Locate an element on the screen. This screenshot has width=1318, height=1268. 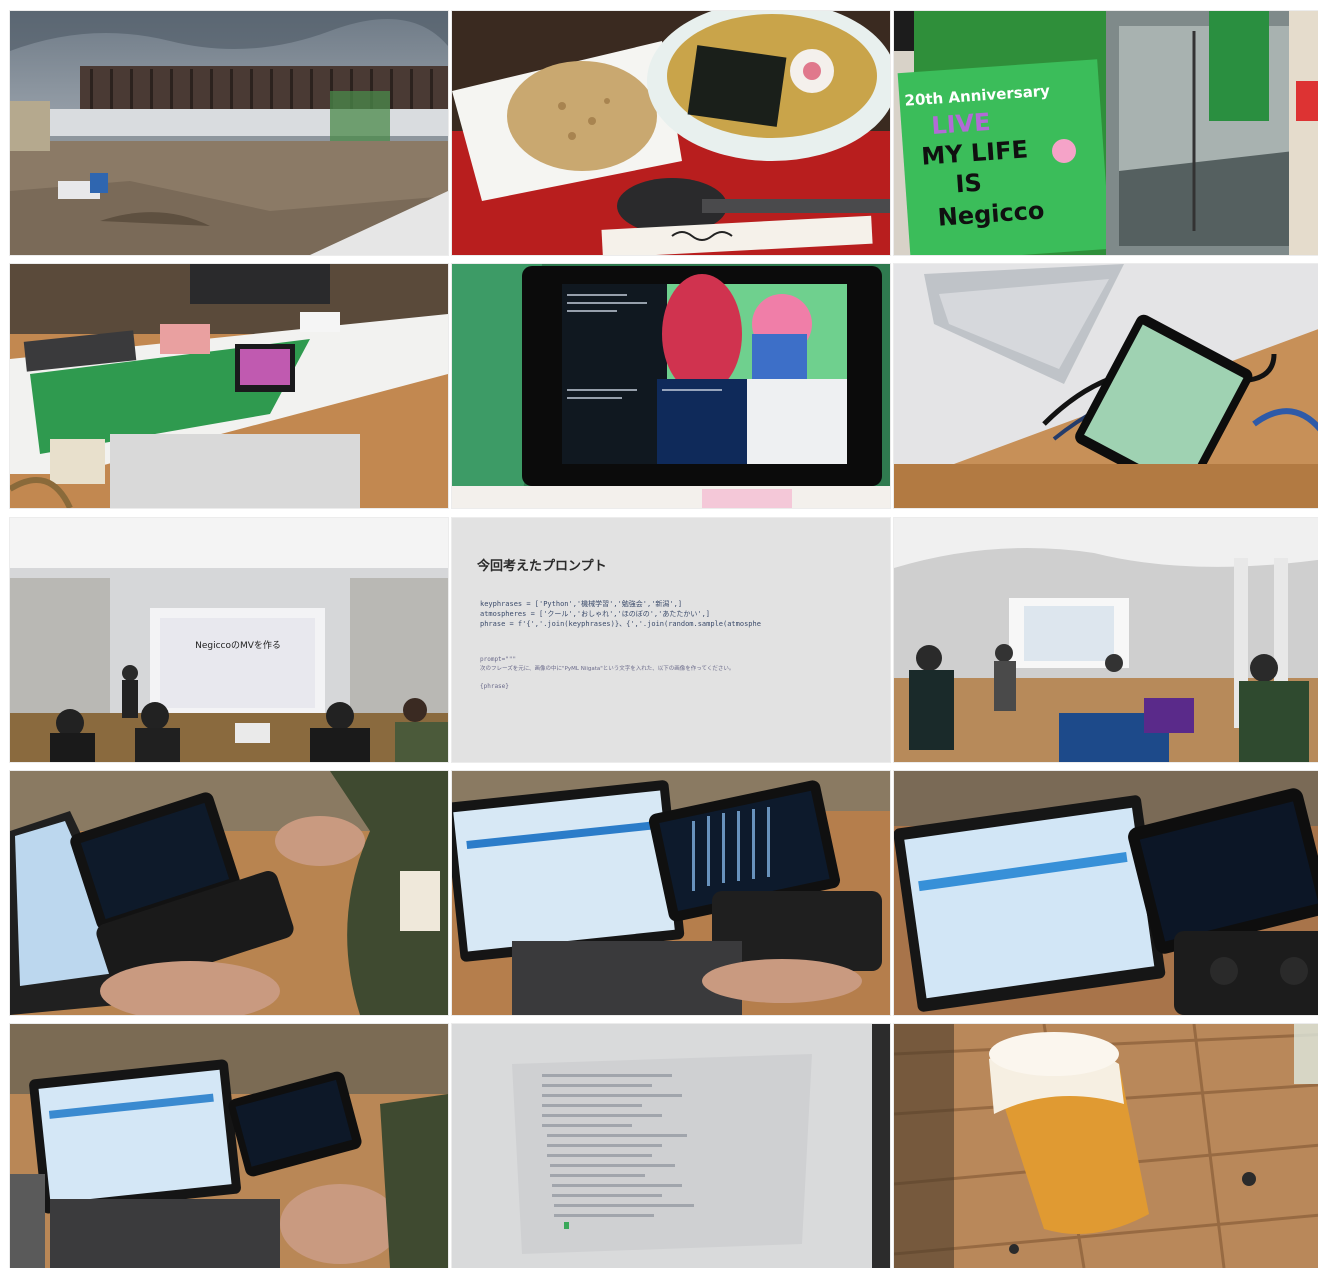
ramen-image is located at coordinates (671, 133).